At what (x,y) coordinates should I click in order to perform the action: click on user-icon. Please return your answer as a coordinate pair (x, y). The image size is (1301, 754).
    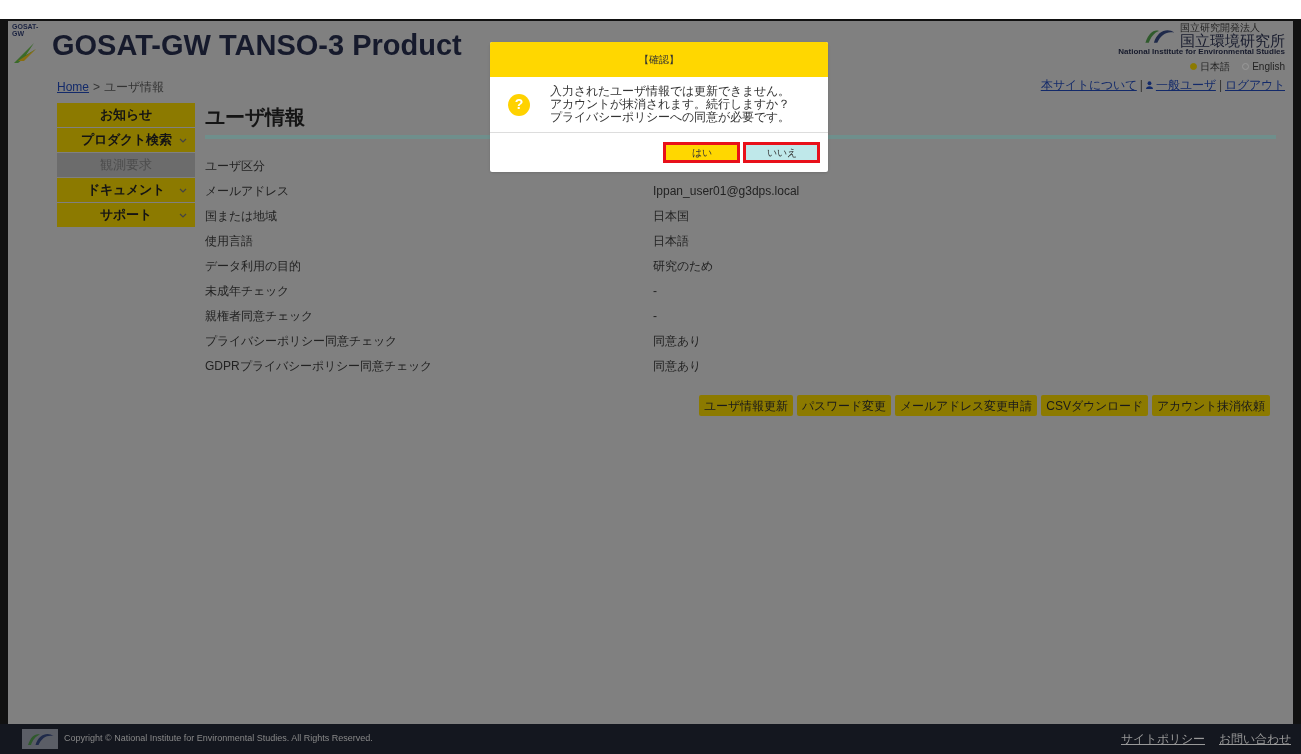
    Looking at the image, I should click on (1149, 85).